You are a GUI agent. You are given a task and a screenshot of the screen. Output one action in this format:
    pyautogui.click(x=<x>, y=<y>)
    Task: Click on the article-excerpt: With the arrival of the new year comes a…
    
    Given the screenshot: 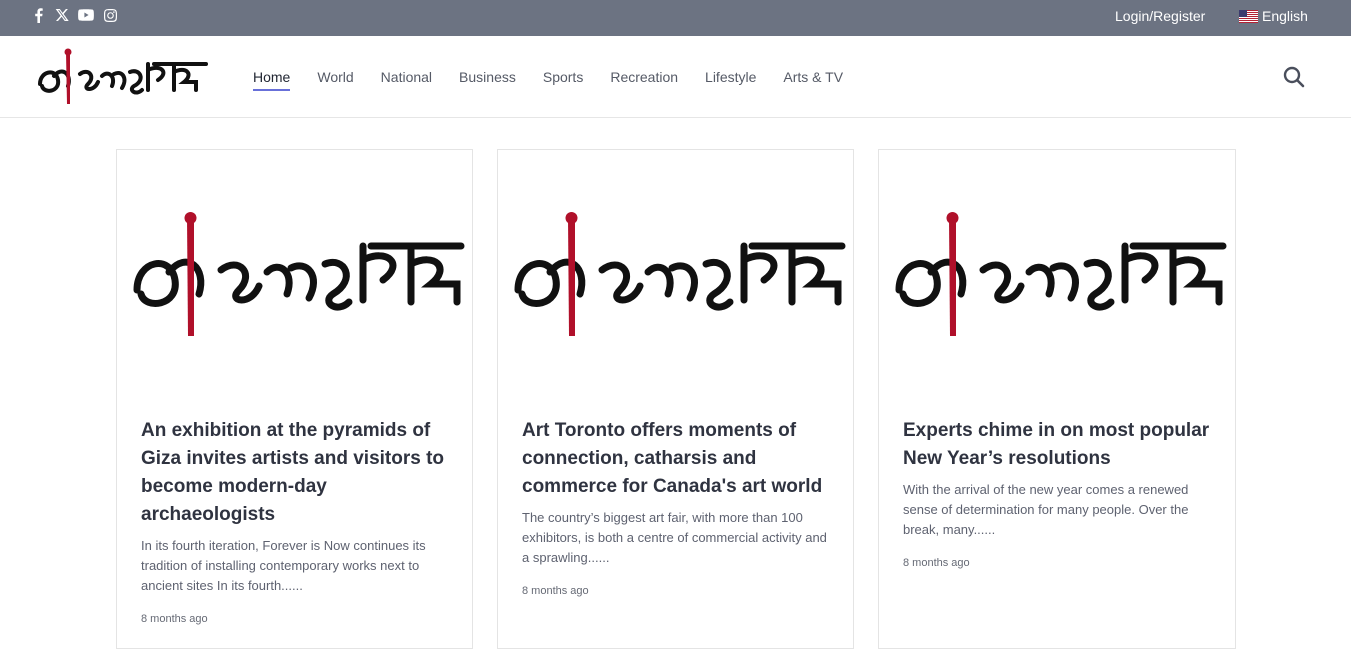 What is the action you would take?
    pyautogui.click(x=1046, y=509)
    